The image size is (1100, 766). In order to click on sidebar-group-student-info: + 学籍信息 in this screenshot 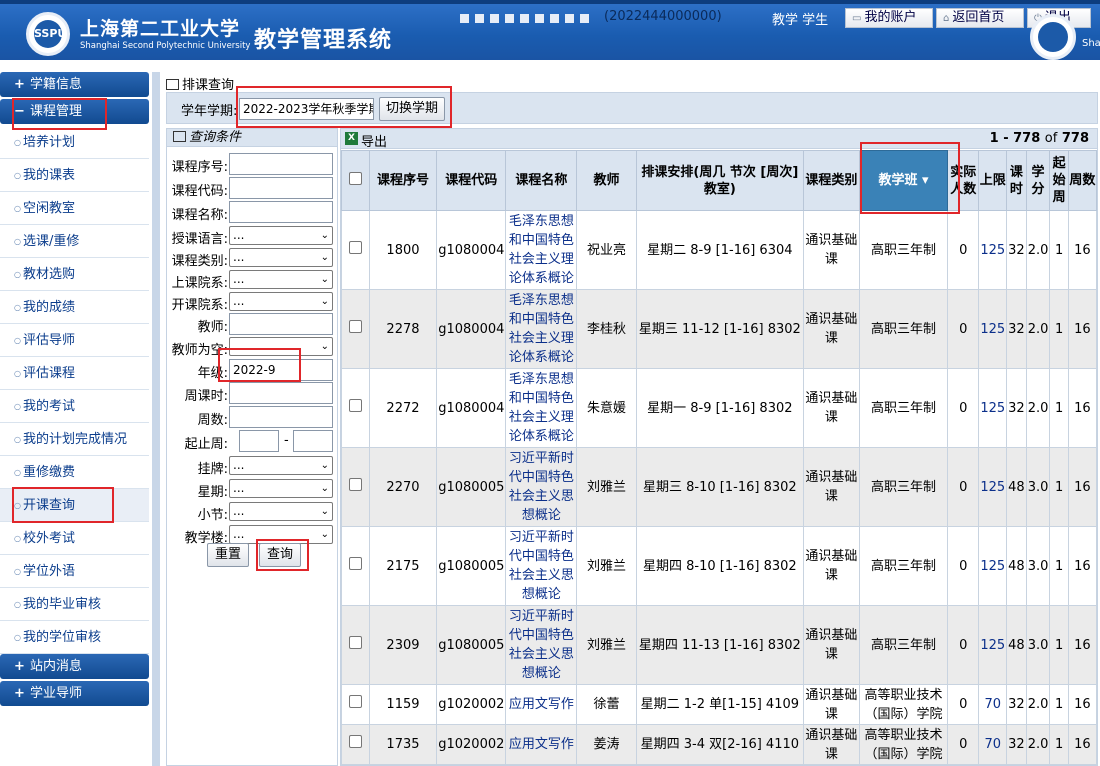, I will do `click(74, 84)`.